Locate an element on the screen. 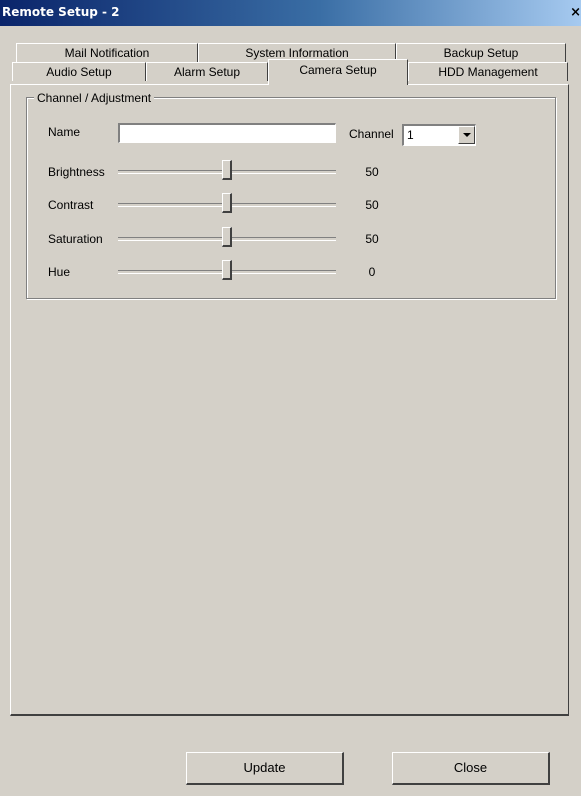  tab-hdd-management: HDD Management is located at coordinates (488, 71).